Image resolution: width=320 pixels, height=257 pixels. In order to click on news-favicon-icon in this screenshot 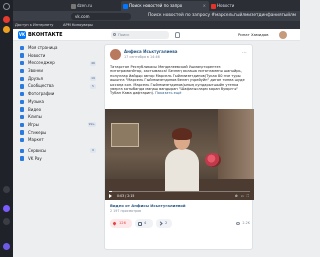, I will do `click(213, 6)`.